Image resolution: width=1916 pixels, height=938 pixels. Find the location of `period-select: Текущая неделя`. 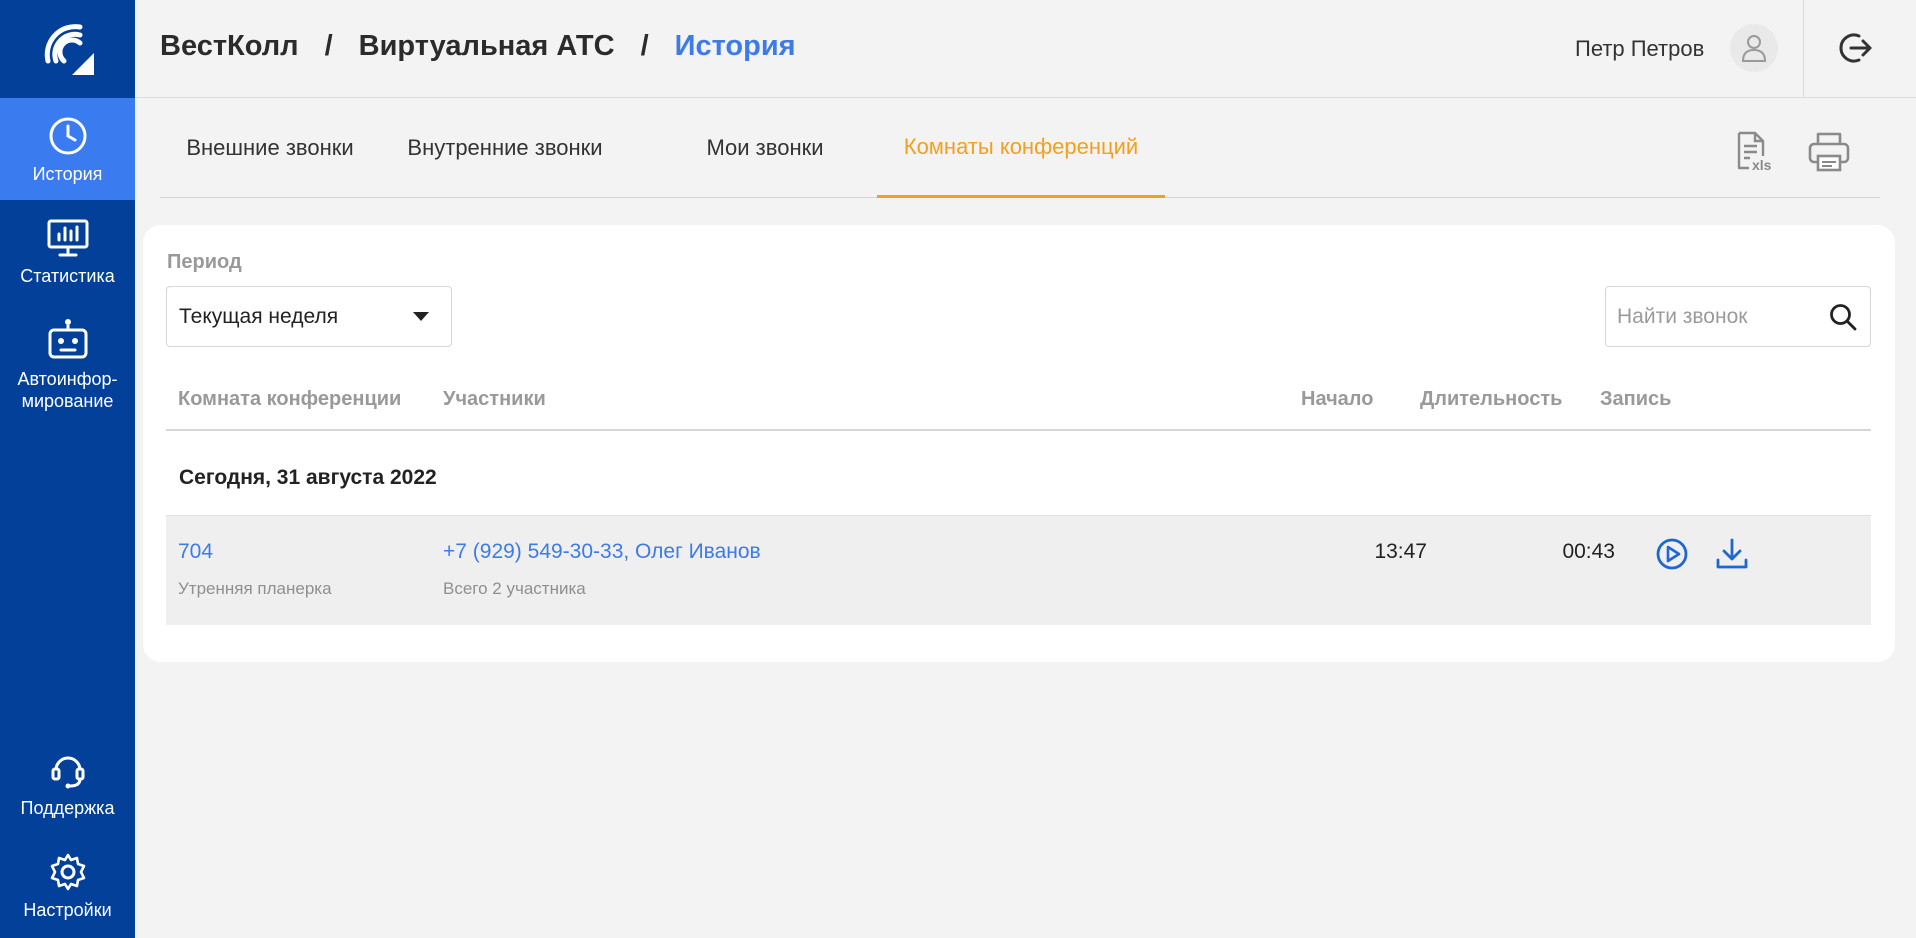

period-select: Текущая неделя is located at coordinates (309, 316).